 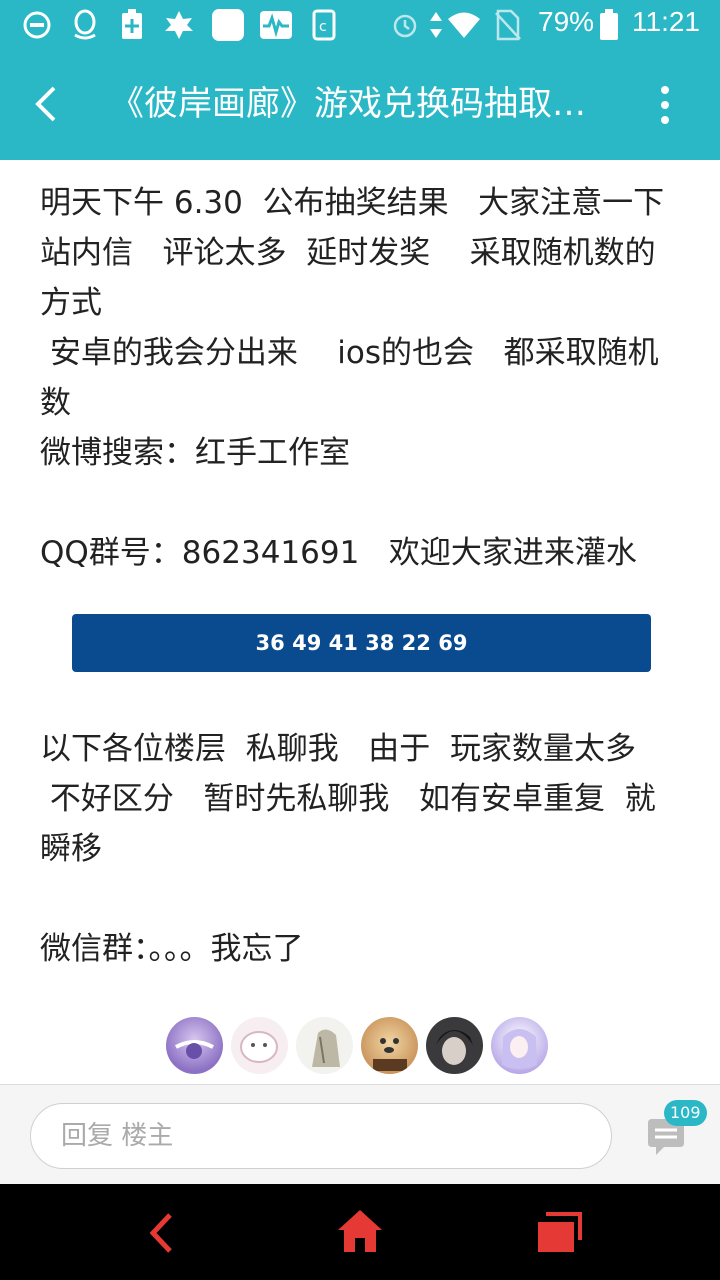 I want to click on no-sim-icon, so click(x=508, y=25).